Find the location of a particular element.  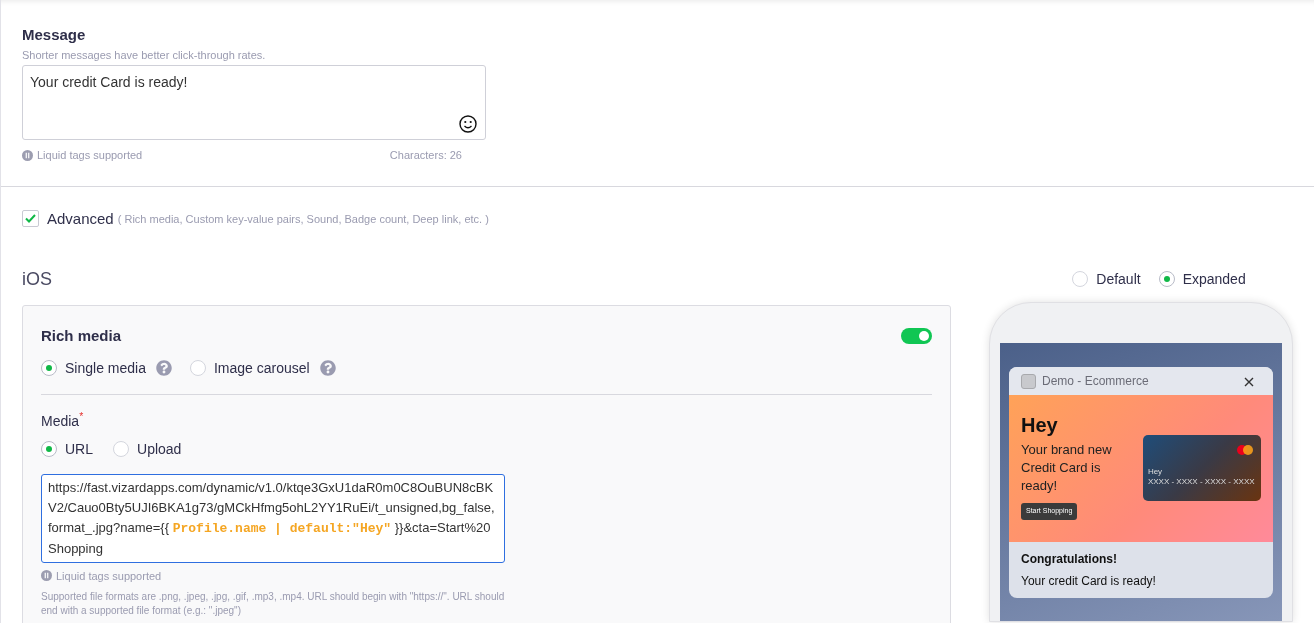

radio-label: Default is located at coordinates (1118, 279).